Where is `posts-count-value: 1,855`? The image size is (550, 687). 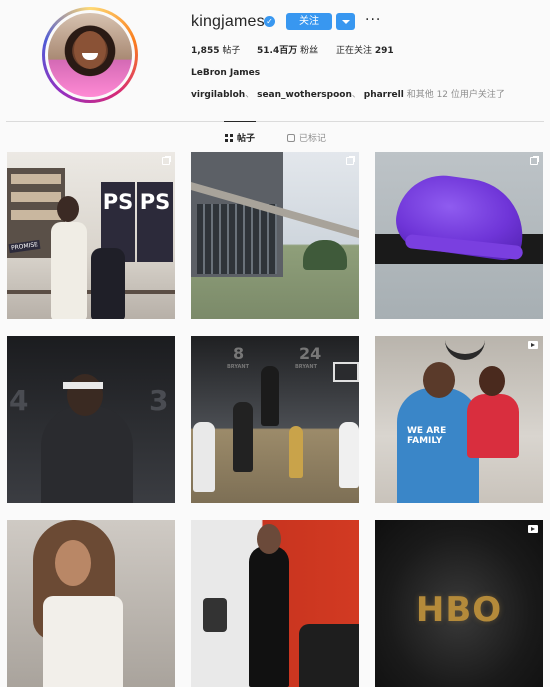
posts-count-value: 1,855 is located at coordinates (205, 51).